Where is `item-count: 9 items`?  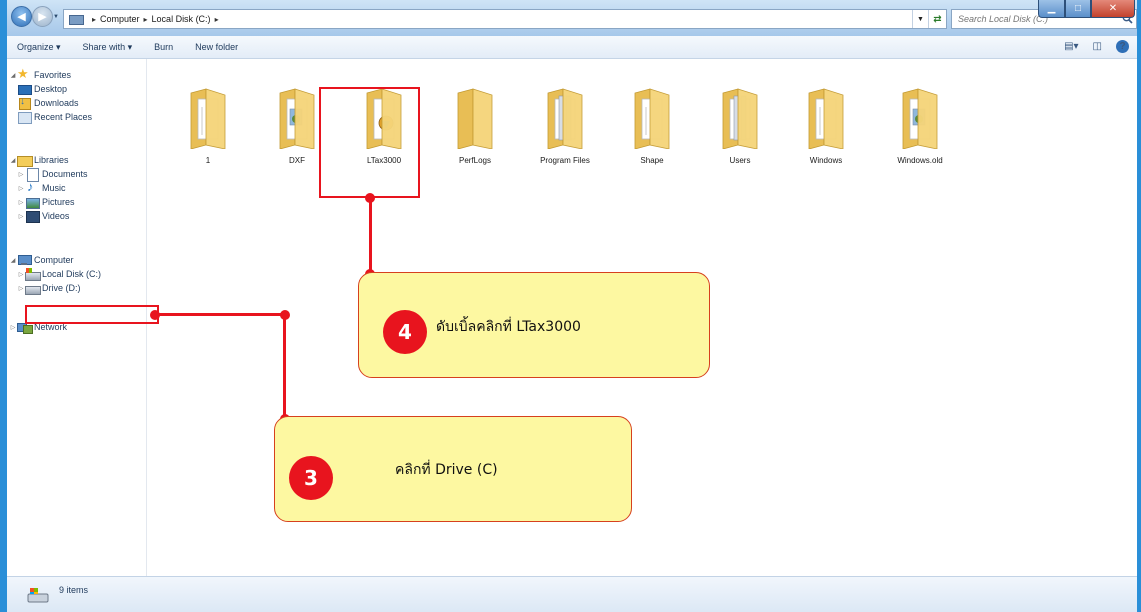
item-count: 9 items is located at coordinates (74, 590).